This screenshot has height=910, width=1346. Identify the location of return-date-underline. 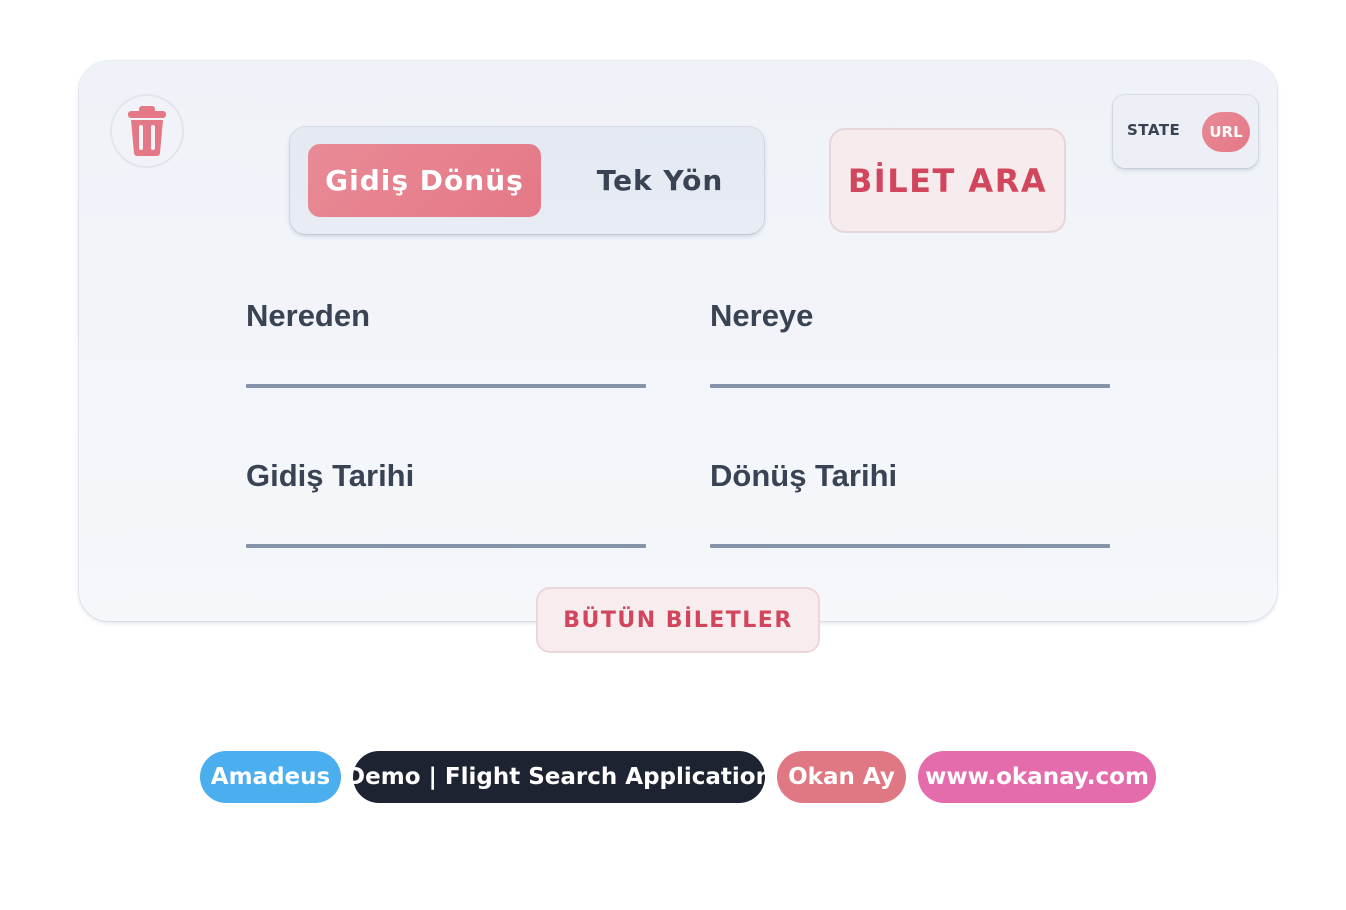
(910, 546).